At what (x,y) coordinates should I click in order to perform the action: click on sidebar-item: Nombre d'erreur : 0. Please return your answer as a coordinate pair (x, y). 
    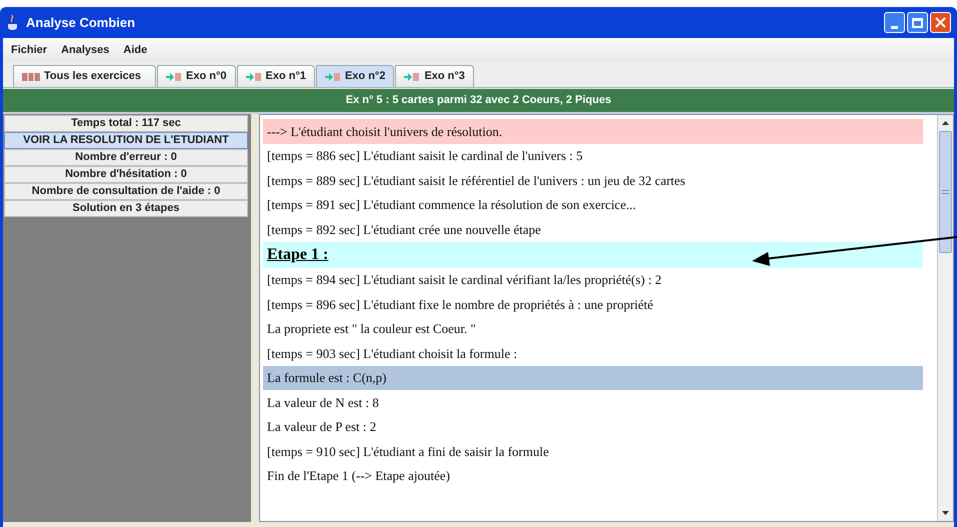
    Looking at the image, I should click on (126, 157).